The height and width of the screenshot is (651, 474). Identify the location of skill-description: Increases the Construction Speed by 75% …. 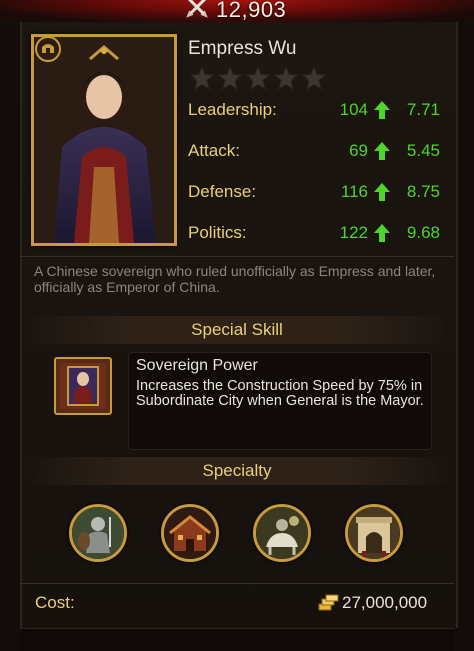
(280, 393).